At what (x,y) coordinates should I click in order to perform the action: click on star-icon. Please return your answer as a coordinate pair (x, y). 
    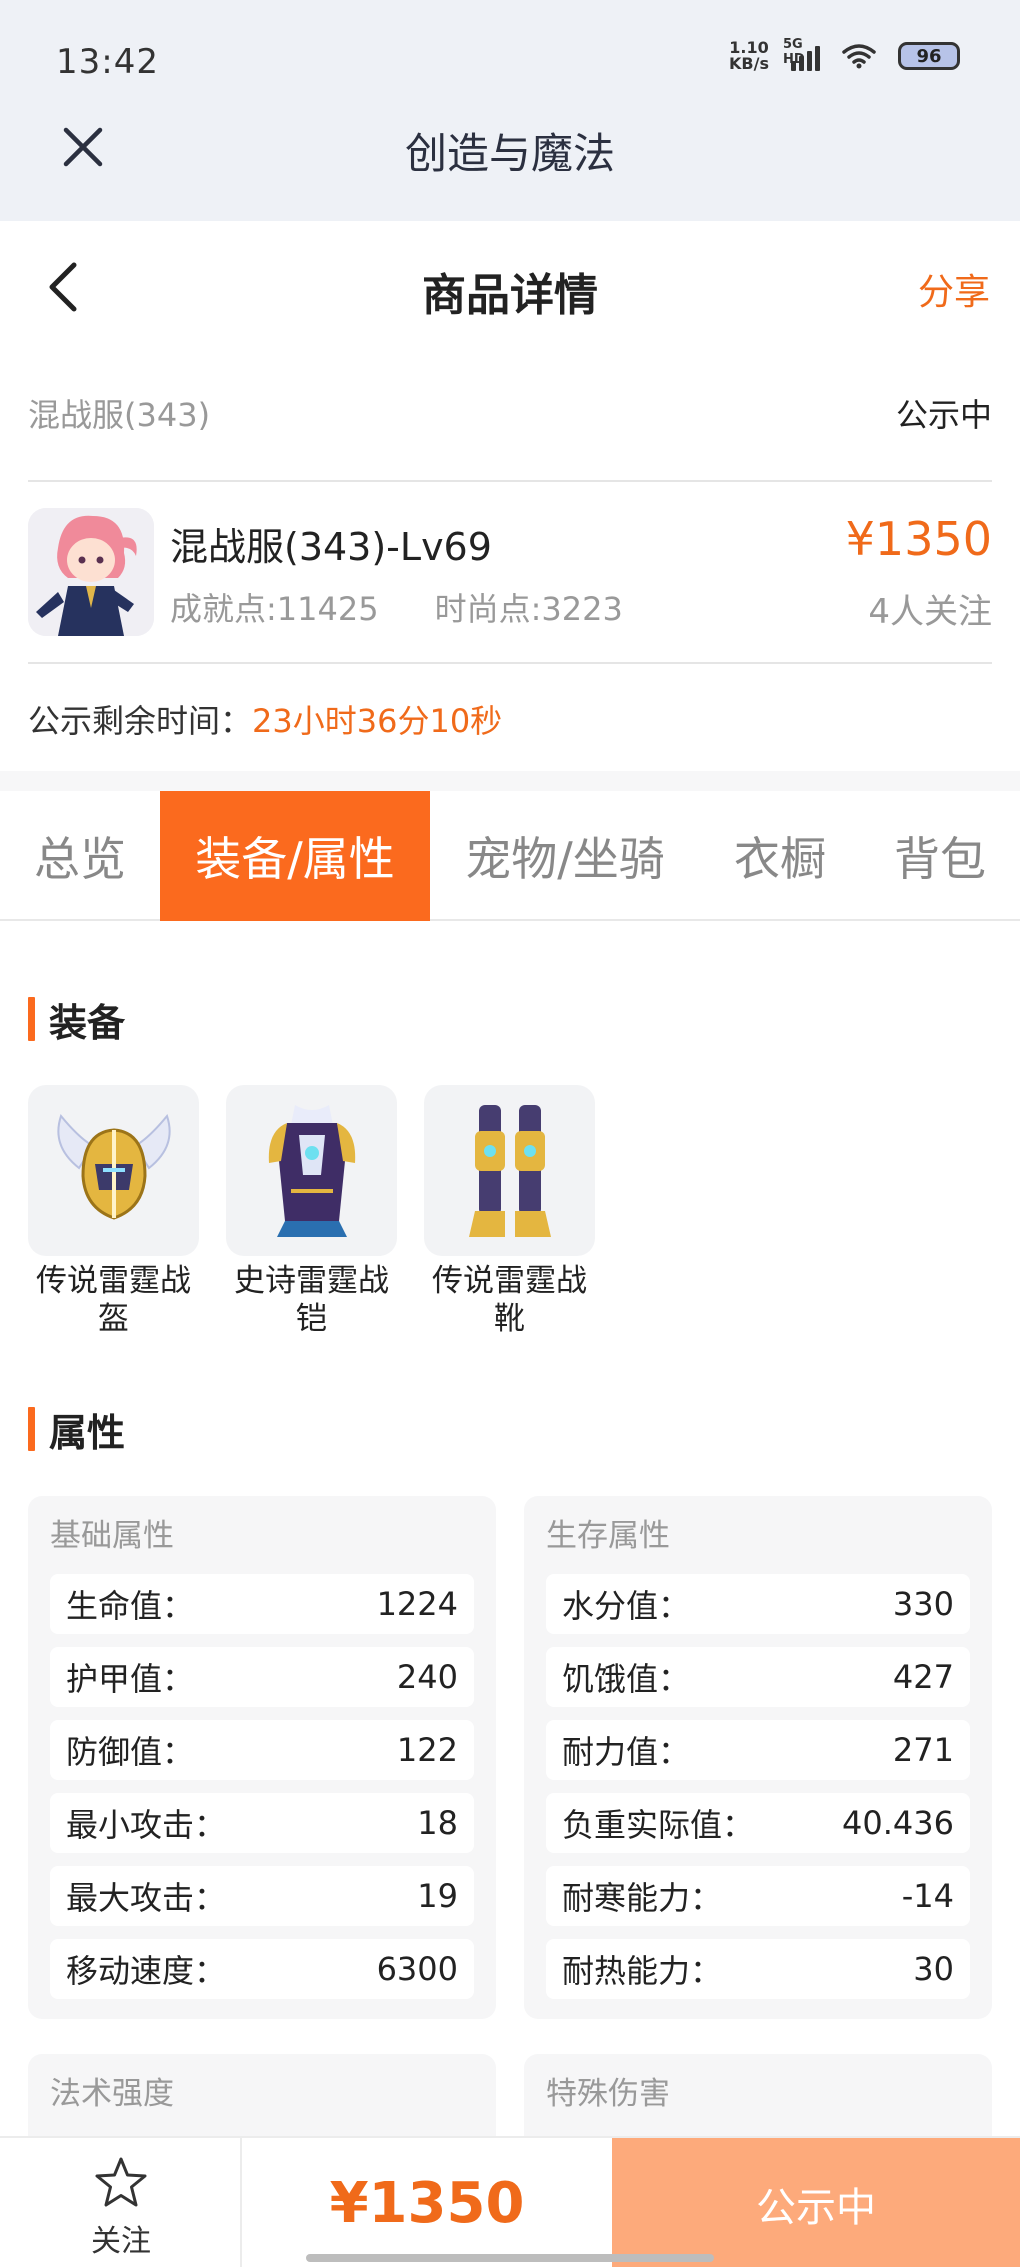
    Looking at the image, I should click on (121, 2182).